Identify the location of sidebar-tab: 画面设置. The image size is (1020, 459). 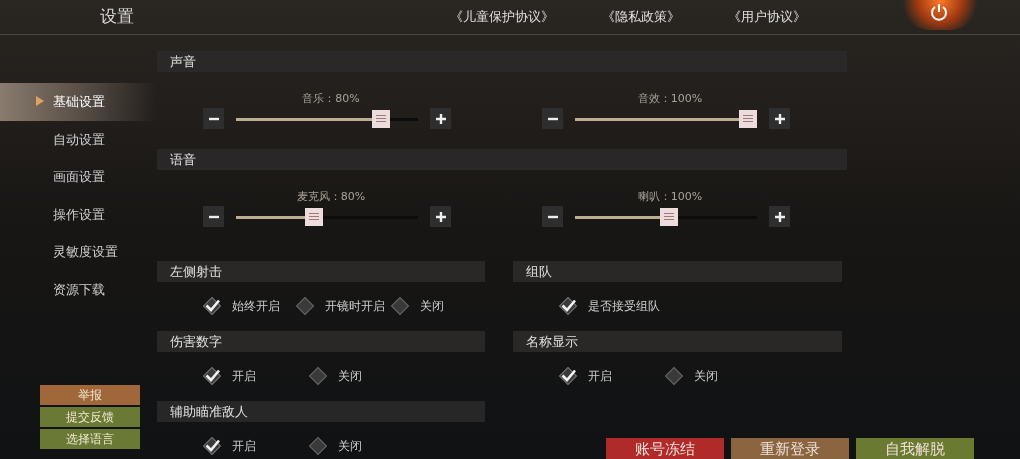
(78, 177).